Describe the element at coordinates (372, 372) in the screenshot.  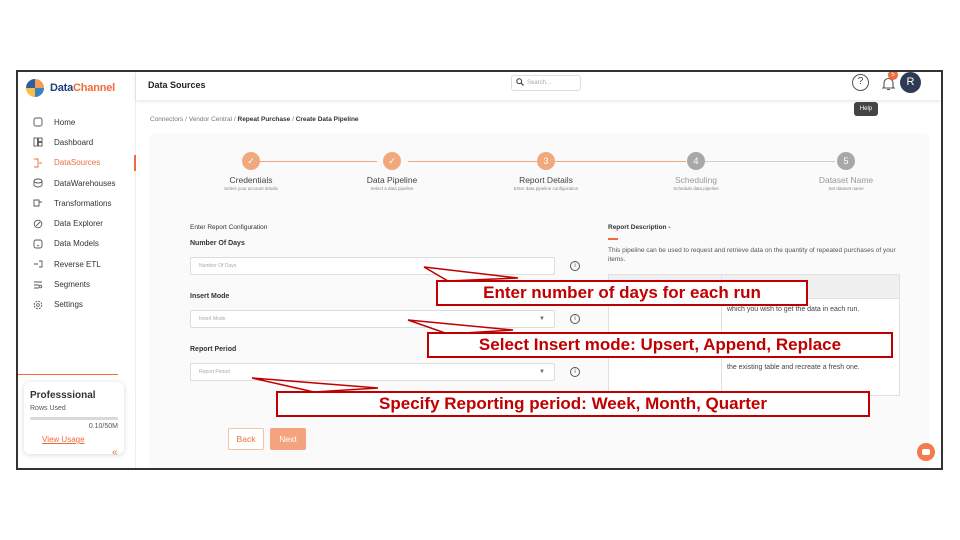
I see `report-period-select: Report Period ▼` at that location.